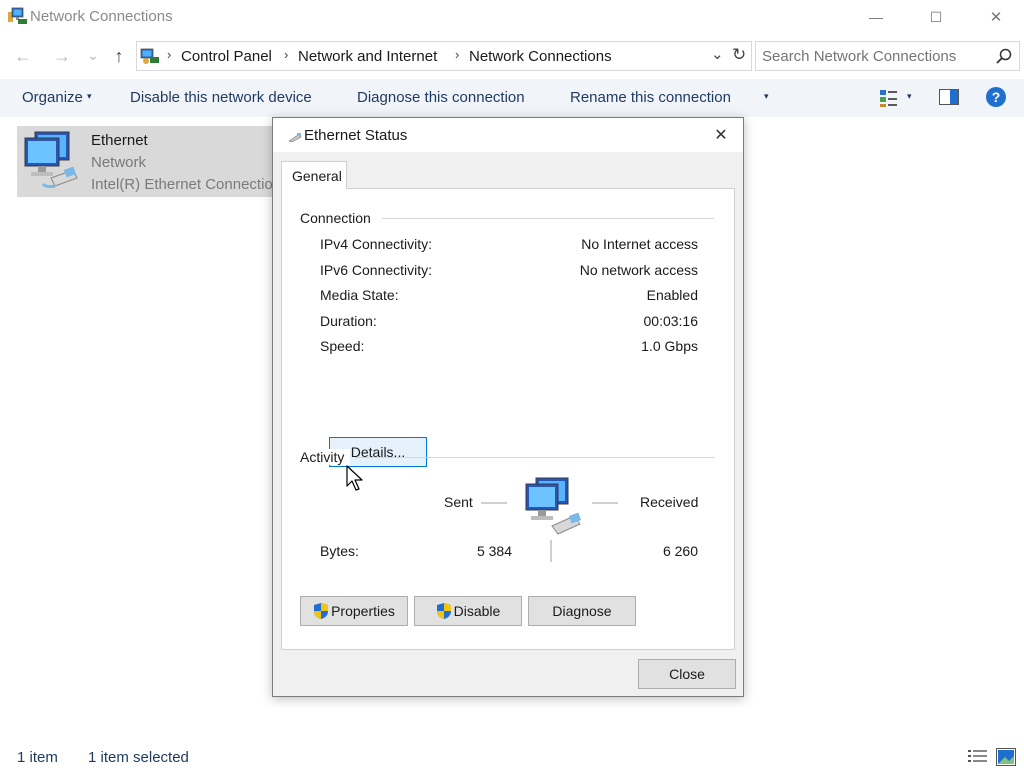  What do you see at coordinates (23, 56) in the screenshot?
I see `back-button: ←` at bounding box center [23, 56].